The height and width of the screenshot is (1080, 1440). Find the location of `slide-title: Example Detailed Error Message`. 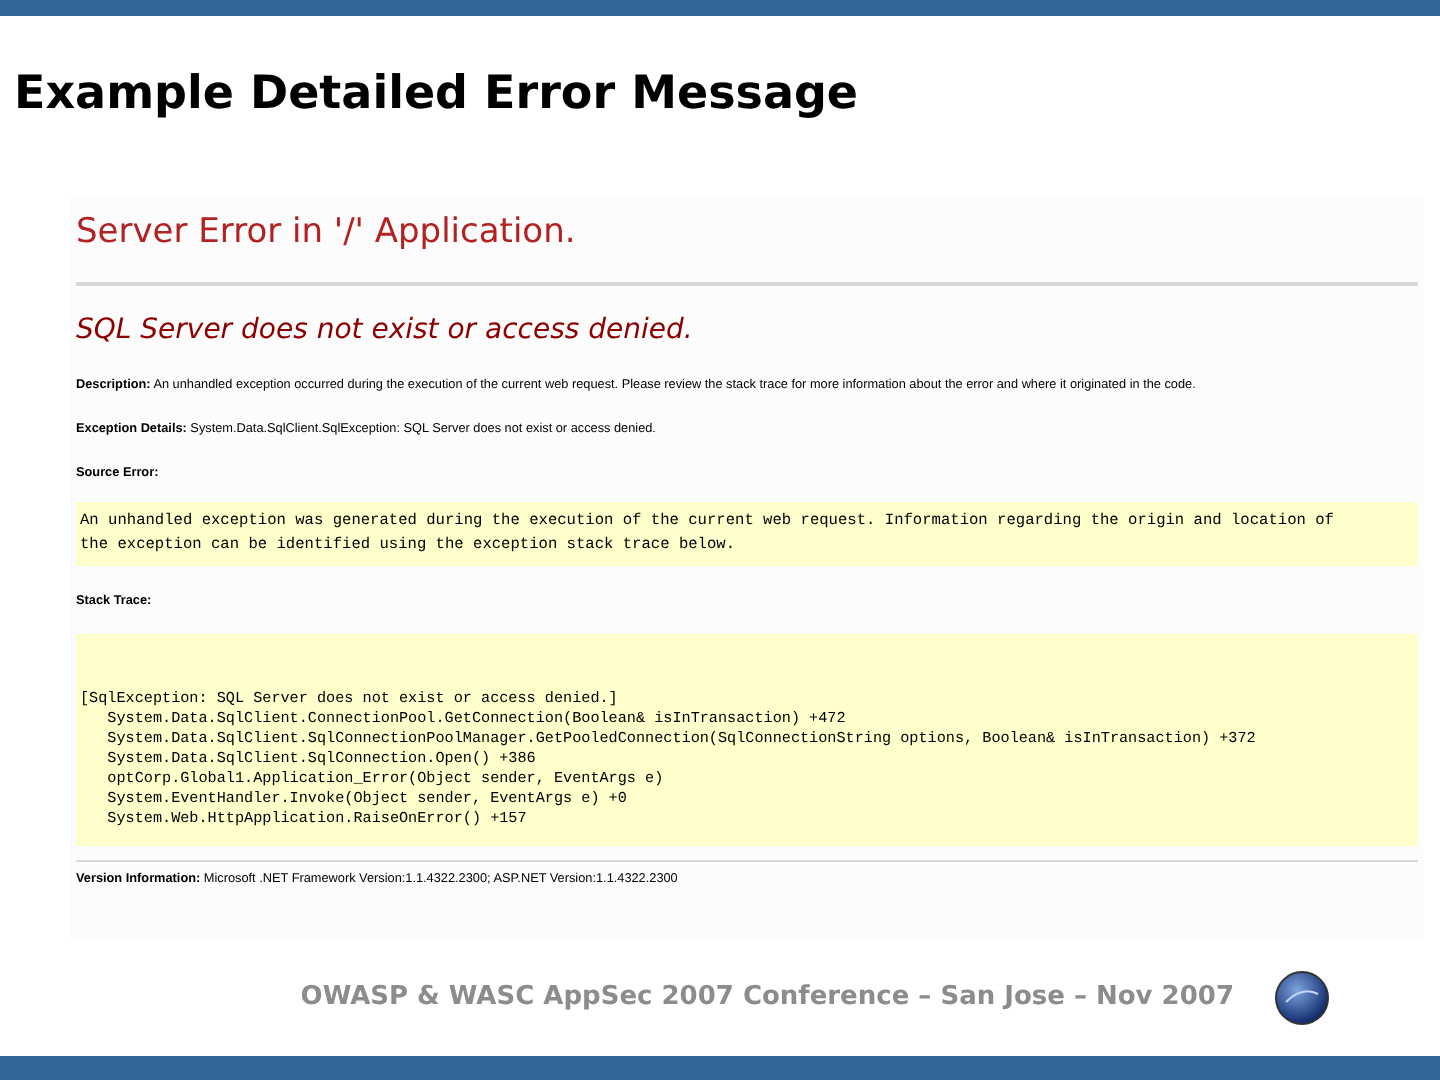

slide-title: Example Detailed Error Message is located at coordinates (436, 95).